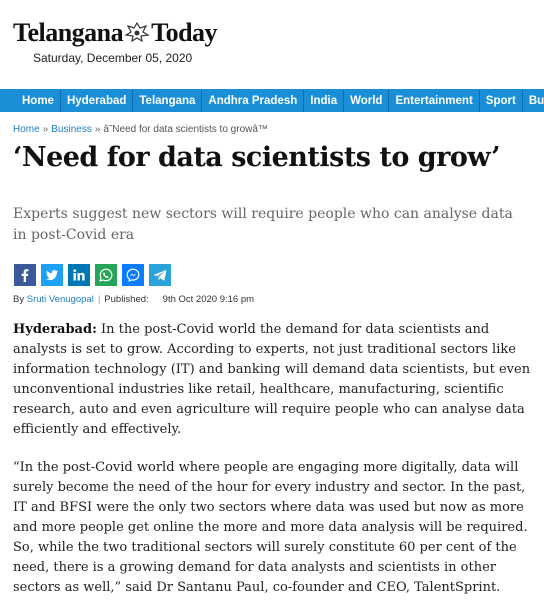  What do you see at coordinates (38, 101) in the screenshot?
I see `nav-home: Home` at bounding box center [38, 101].